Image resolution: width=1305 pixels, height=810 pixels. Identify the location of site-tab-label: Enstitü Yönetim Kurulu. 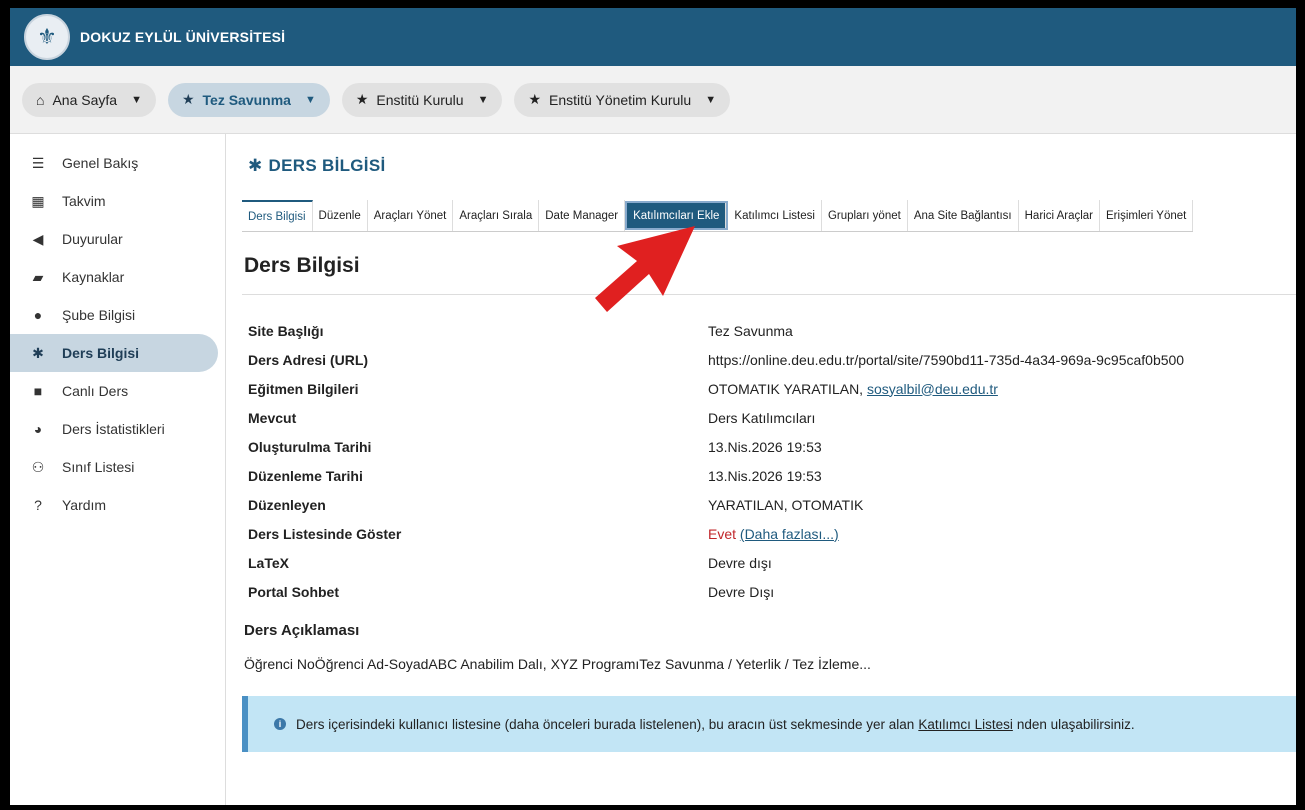
(620, 99).